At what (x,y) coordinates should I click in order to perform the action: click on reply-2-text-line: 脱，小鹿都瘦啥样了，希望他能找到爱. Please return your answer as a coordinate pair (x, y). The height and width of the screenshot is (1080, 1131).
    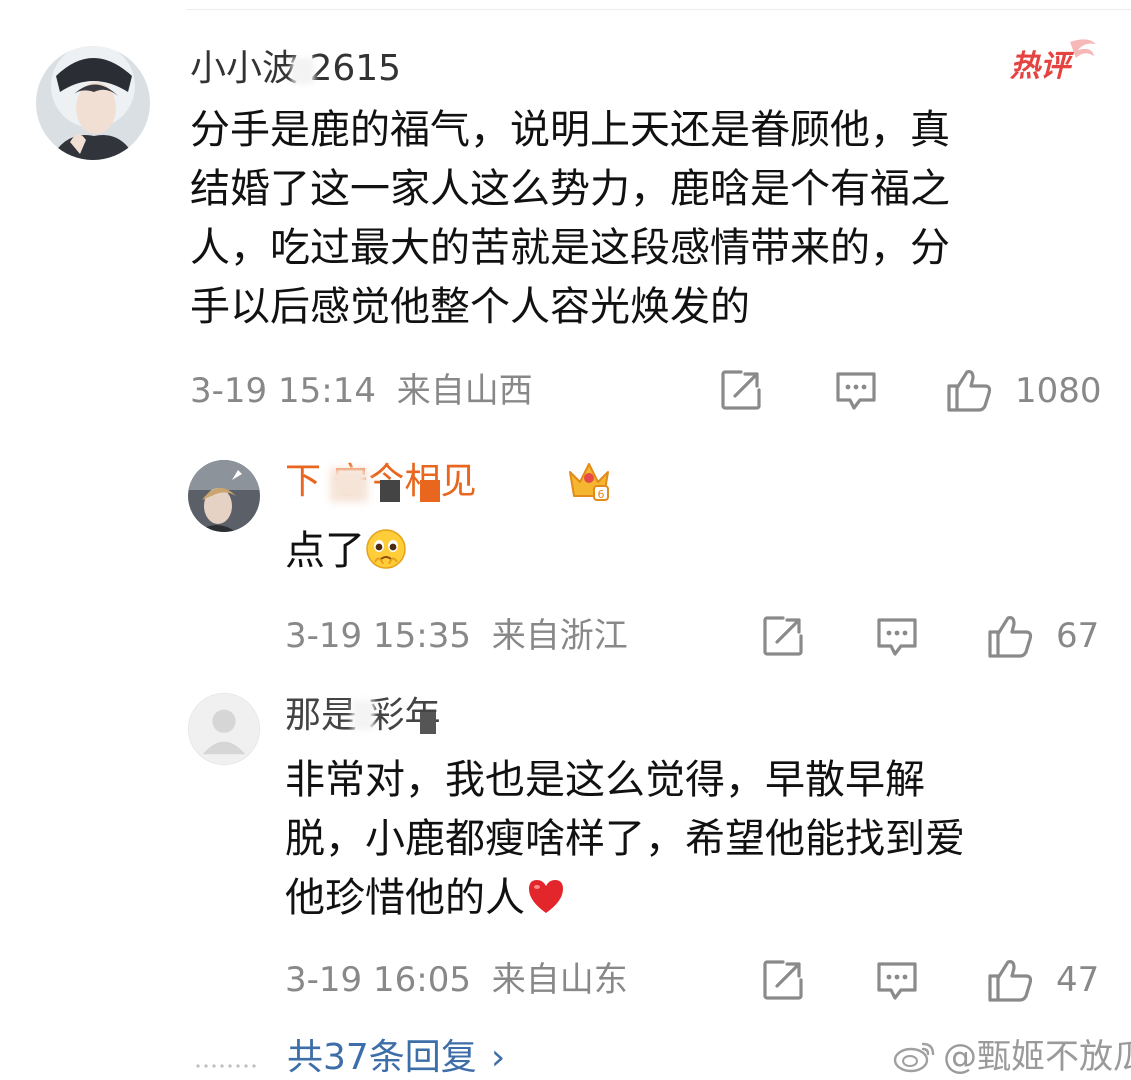
    Looking at the image, I should click on (625, 839).